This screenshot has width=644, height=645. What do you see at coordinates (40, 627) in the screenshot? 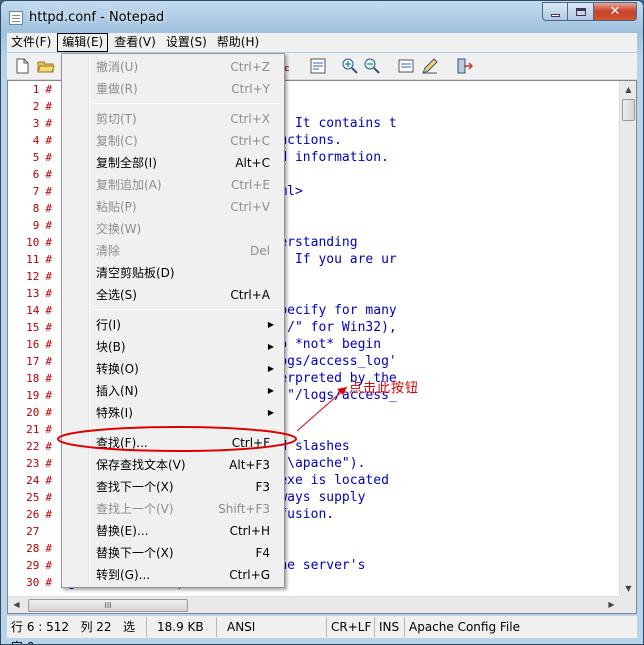
I see `status-line: 行 6 : 512` at bounding box center [40, 627].